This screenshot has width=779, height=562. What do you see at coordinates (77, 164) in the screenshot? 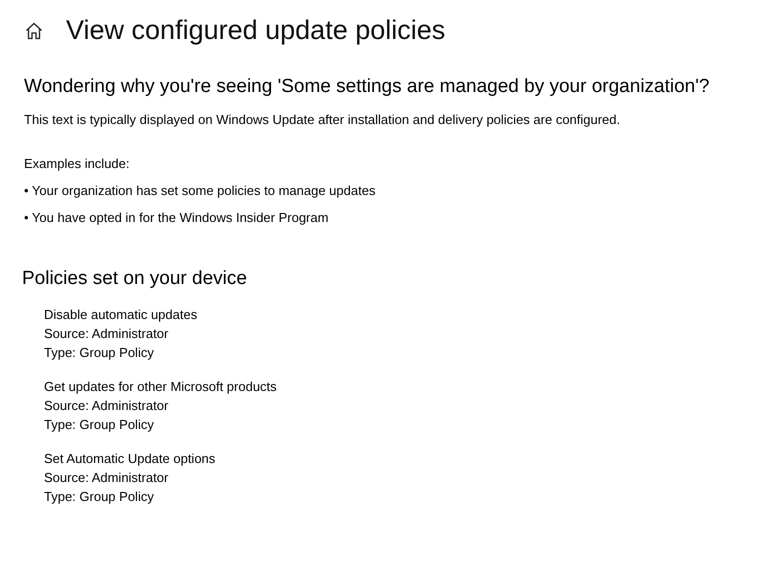
I see `examples-label: Examples include:` at bounding box center [77, 164].